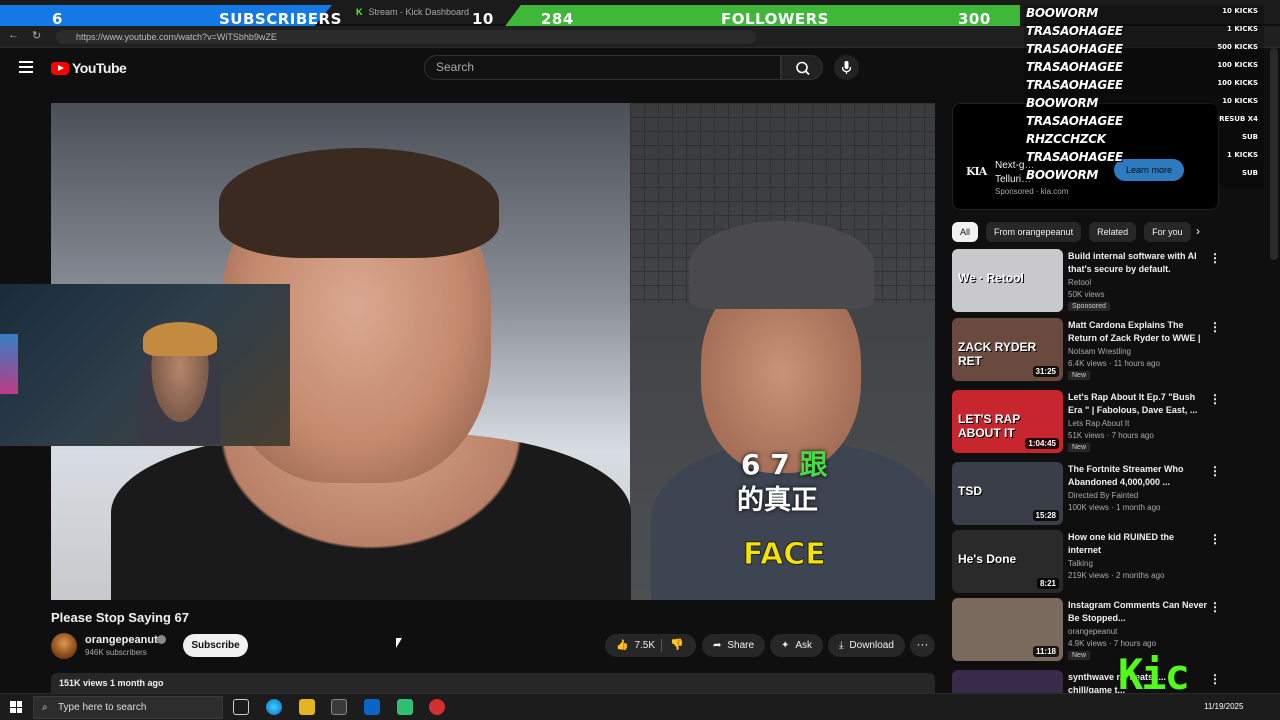 The height and width of the screenshot is (720, 1280). I want to click on filter-chip: For you, so click(1167, 232).